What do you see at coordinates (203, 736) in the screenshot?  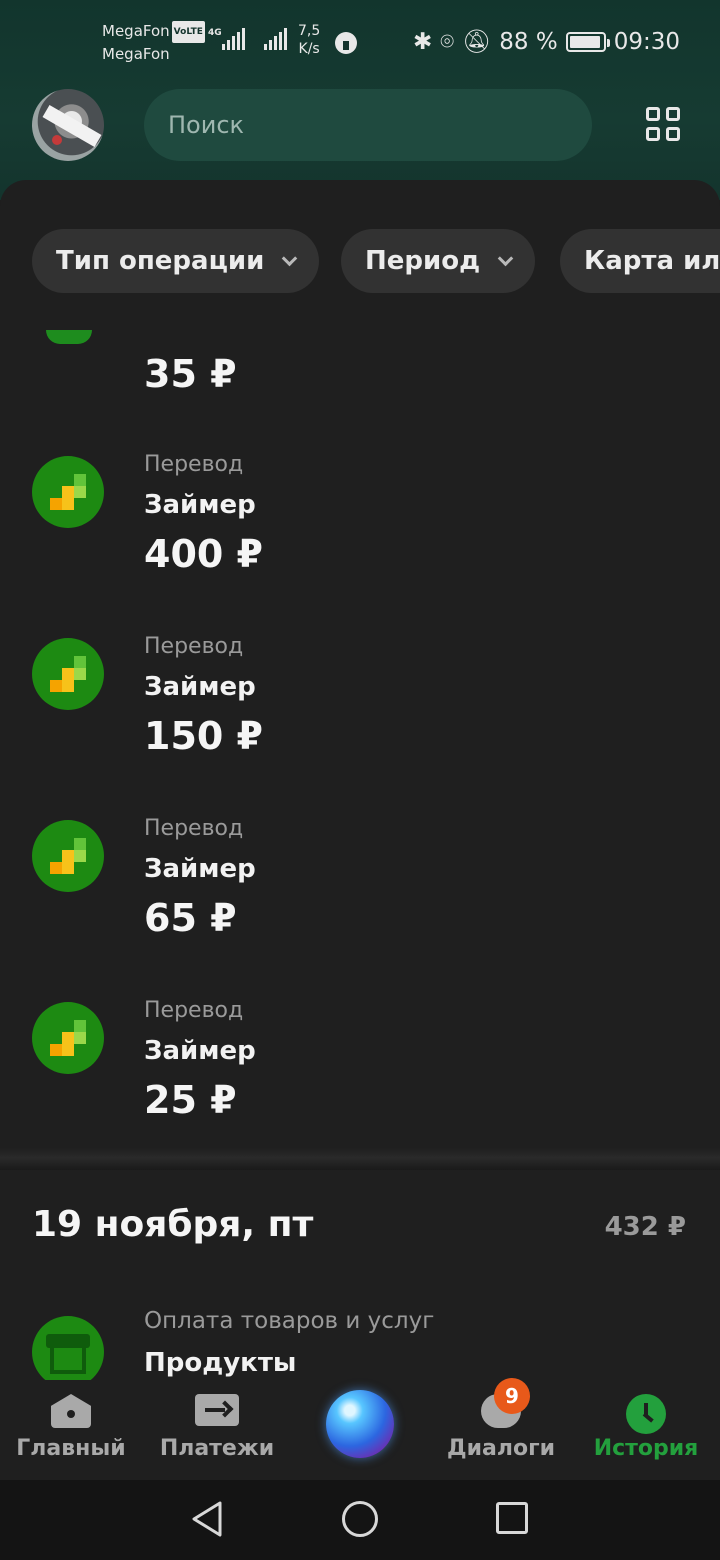 I see `transaction-amount: 150 ₽` at bounding box center [203, 736].